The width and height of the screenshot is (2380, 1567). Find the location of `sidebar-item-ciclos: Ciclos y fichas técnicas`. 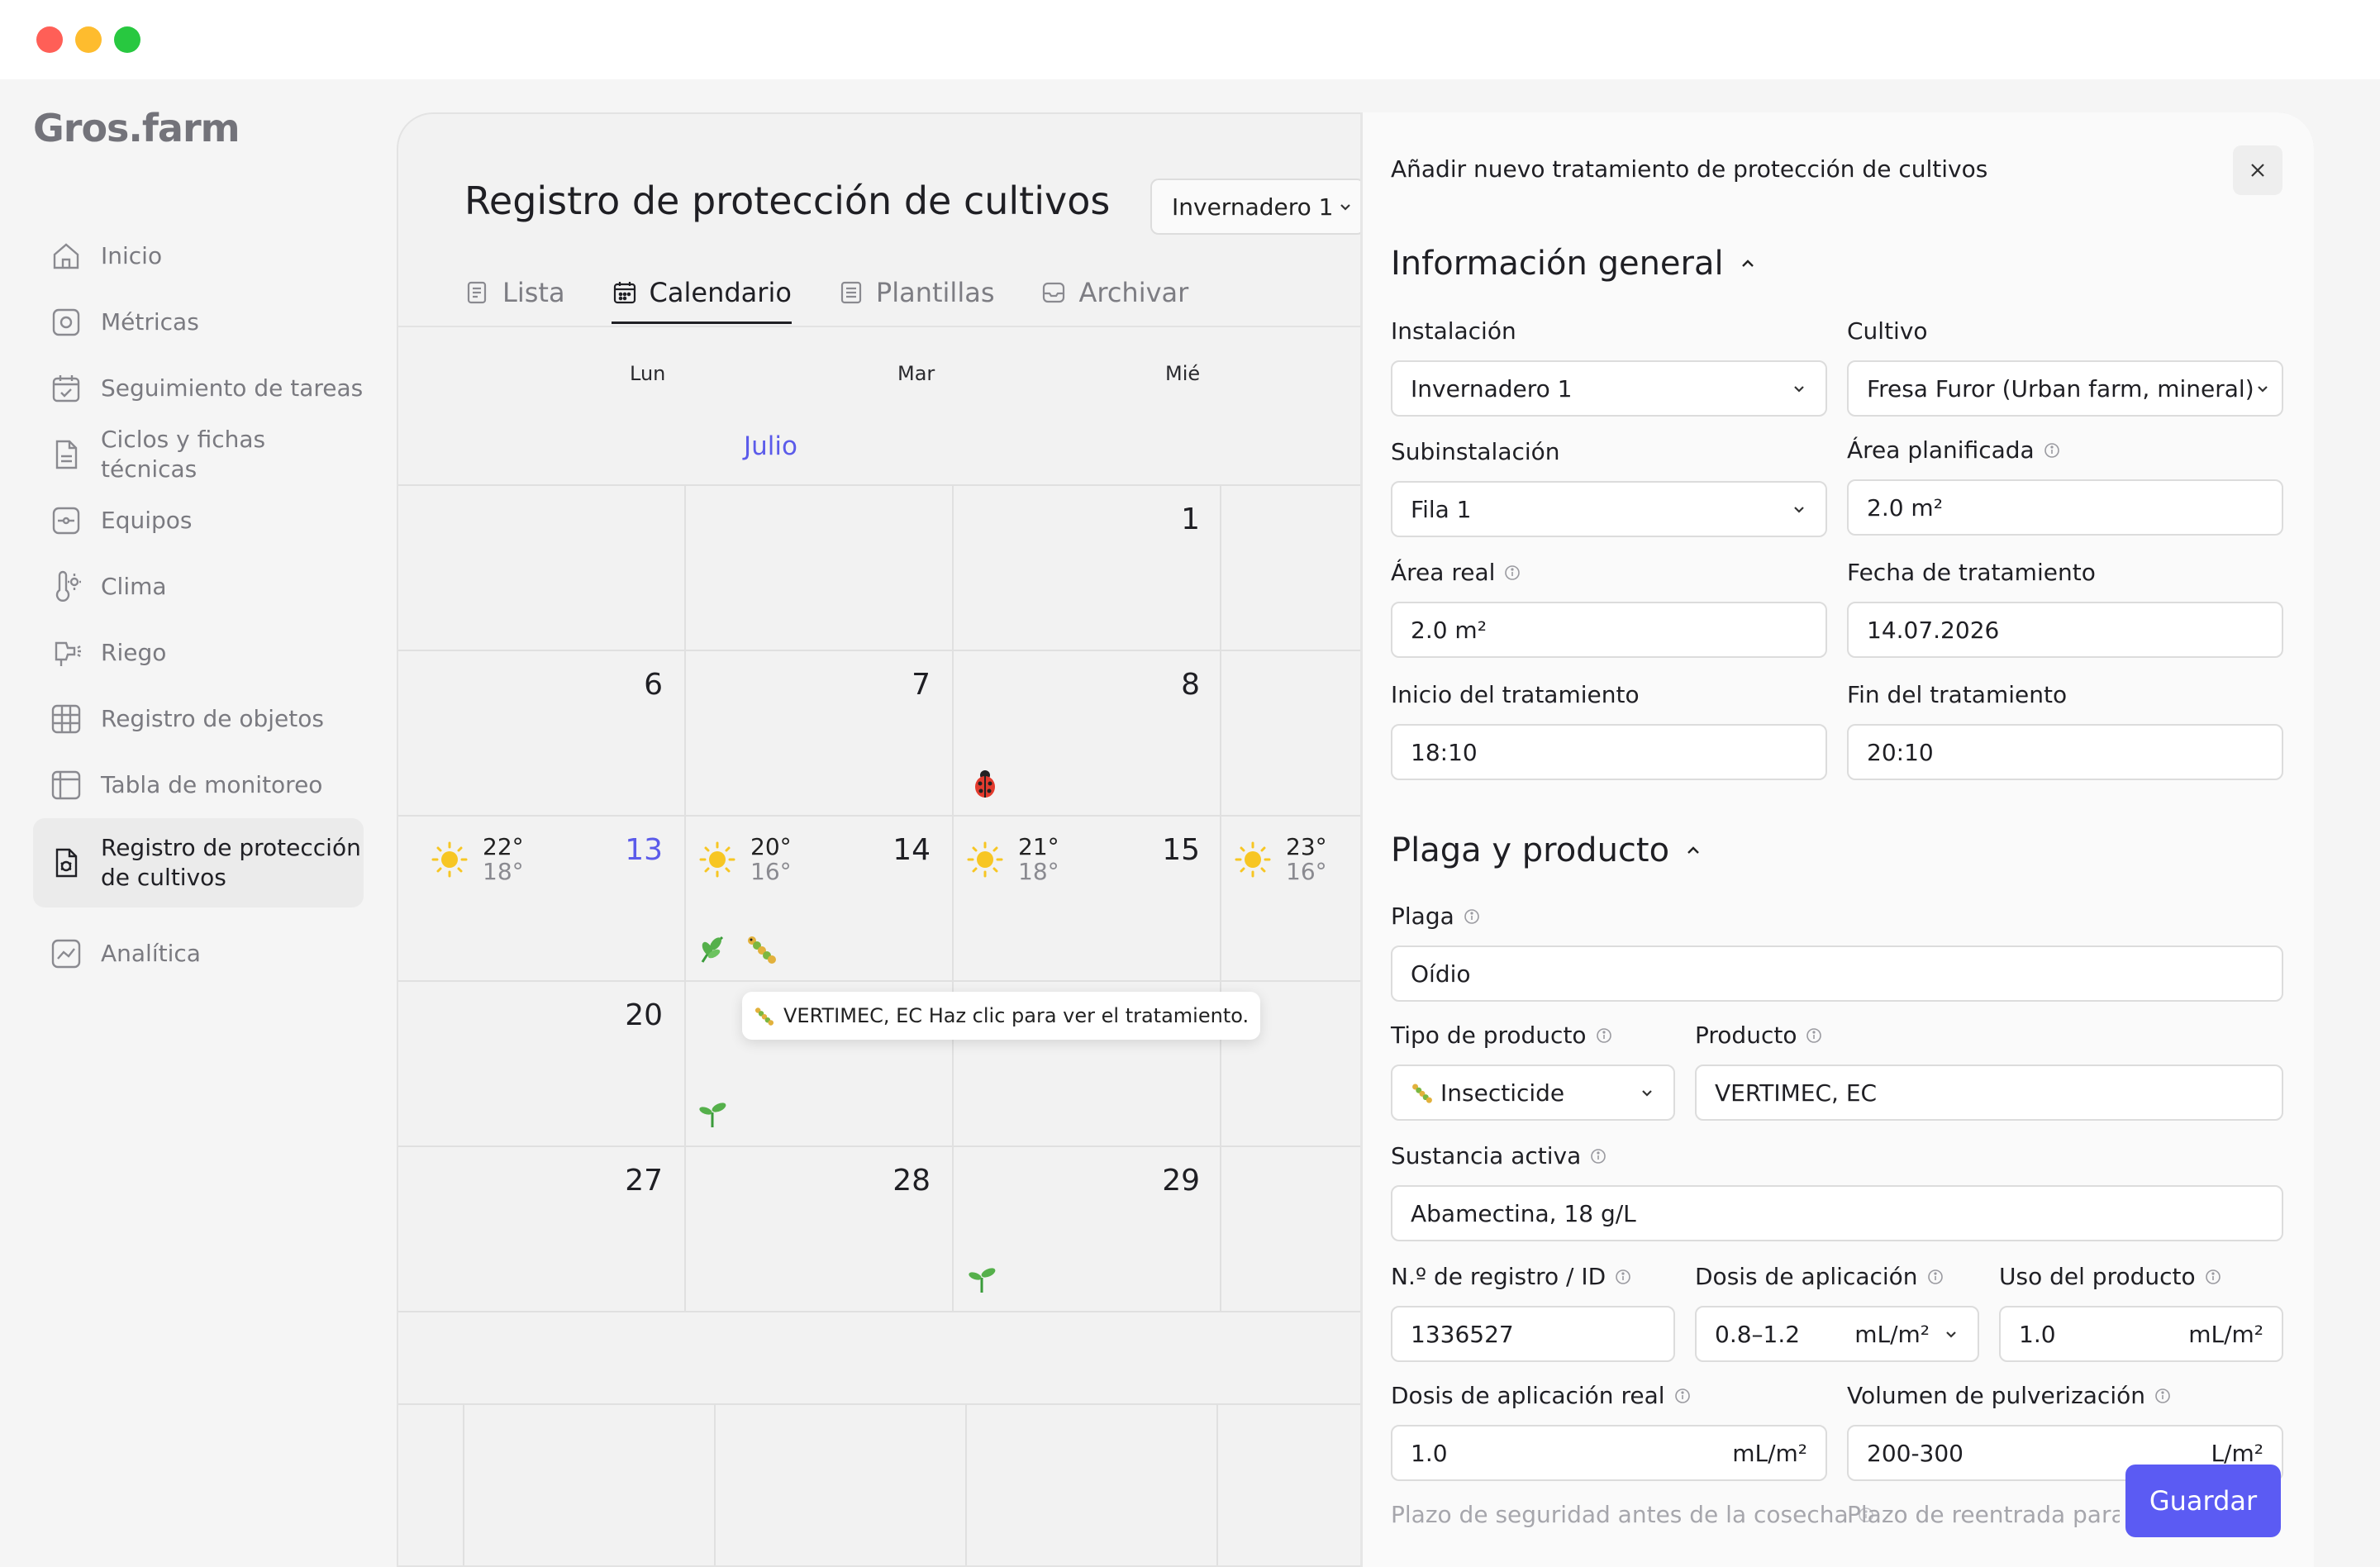

sidebar-item-ciclos: Ciclos y fichas técnicas is located at coordinates (198, 454).